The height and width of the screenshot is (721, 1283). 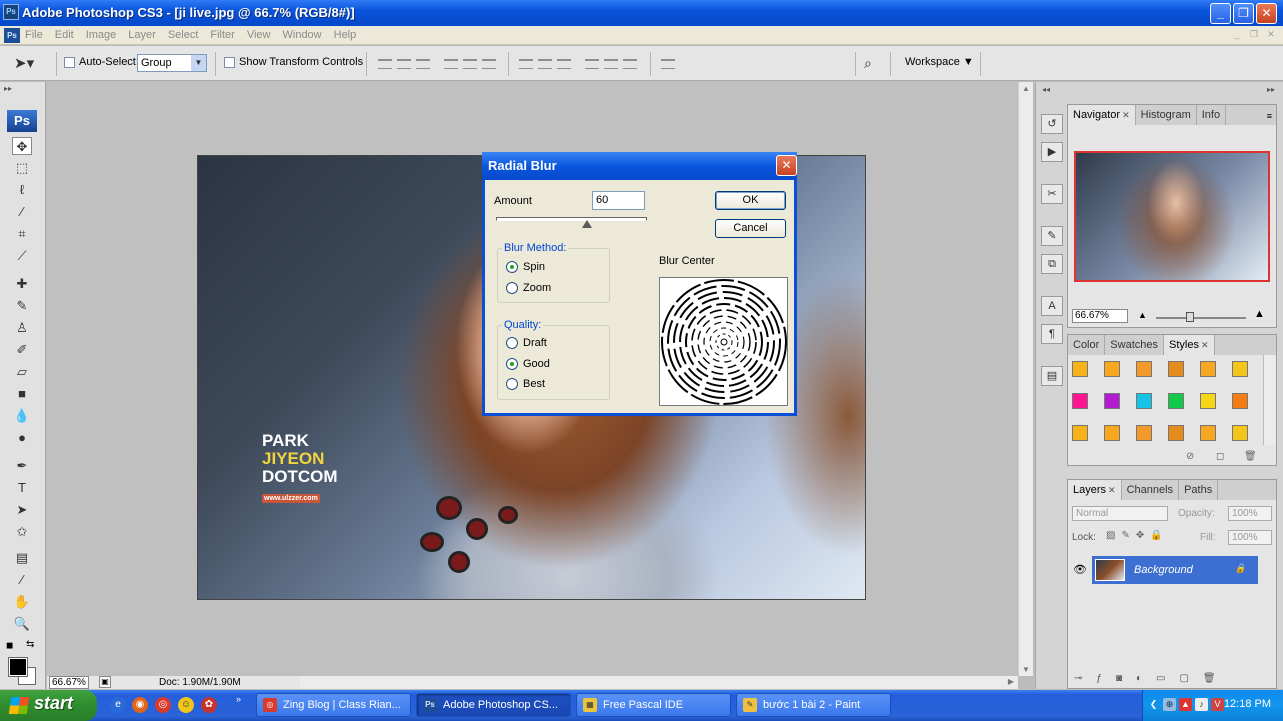 I want to click on layer-comps-panel-icon: ▤, so click(x=1052, y=376).